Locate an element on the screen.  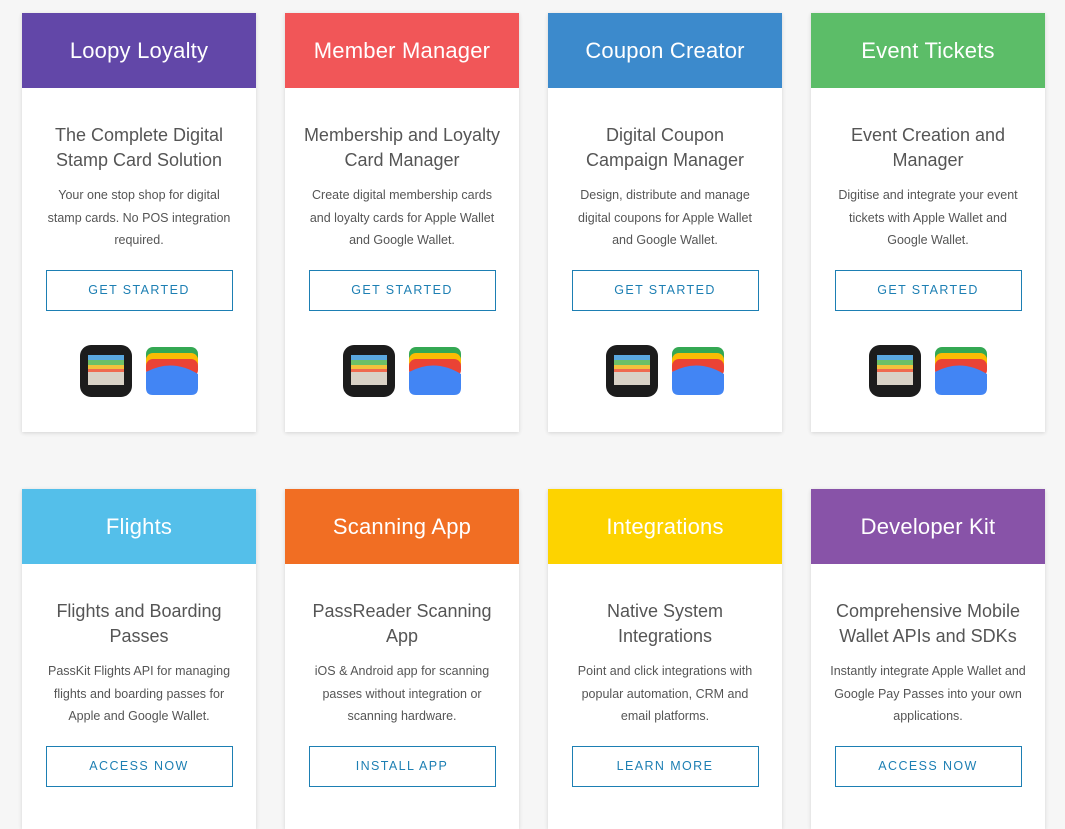
card-subtitle: Digital Coupon Campaign Manager is located at coordinates (665, 147).